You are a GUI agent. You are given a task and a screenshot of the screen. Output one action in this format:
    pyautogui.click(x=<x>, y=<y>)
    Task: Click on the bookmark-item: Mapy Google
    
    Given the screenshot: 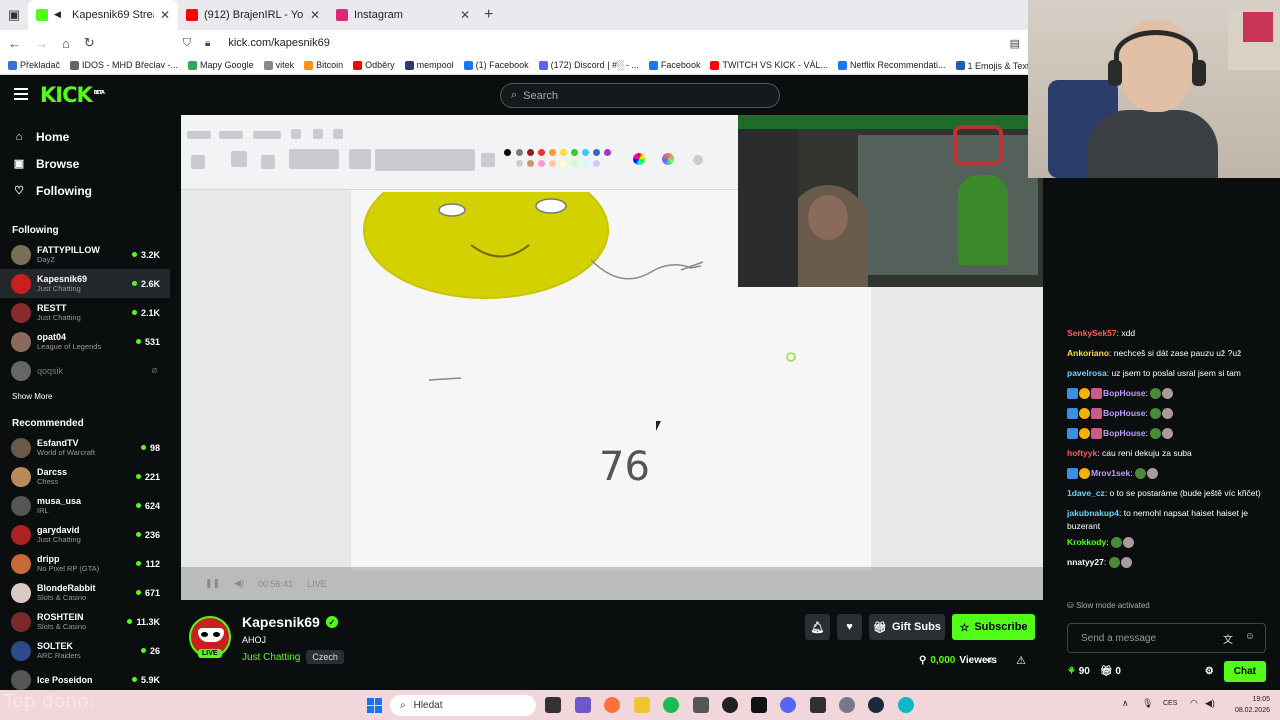 What is the action you would take?
    pyautogui.click(x=221, y=65)
    